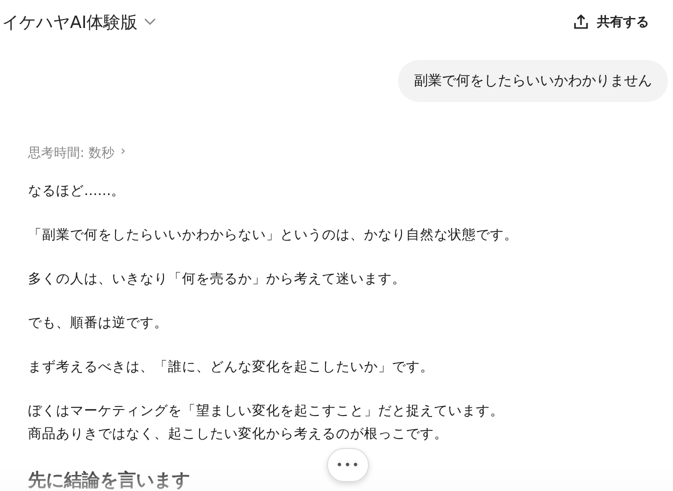 This screenshot has height=491, width=673. What do you see at coordinates (98, 323) in the screenshot?
I see `text-line: でも、順番は逆です。` at bounding box center [98, 323].